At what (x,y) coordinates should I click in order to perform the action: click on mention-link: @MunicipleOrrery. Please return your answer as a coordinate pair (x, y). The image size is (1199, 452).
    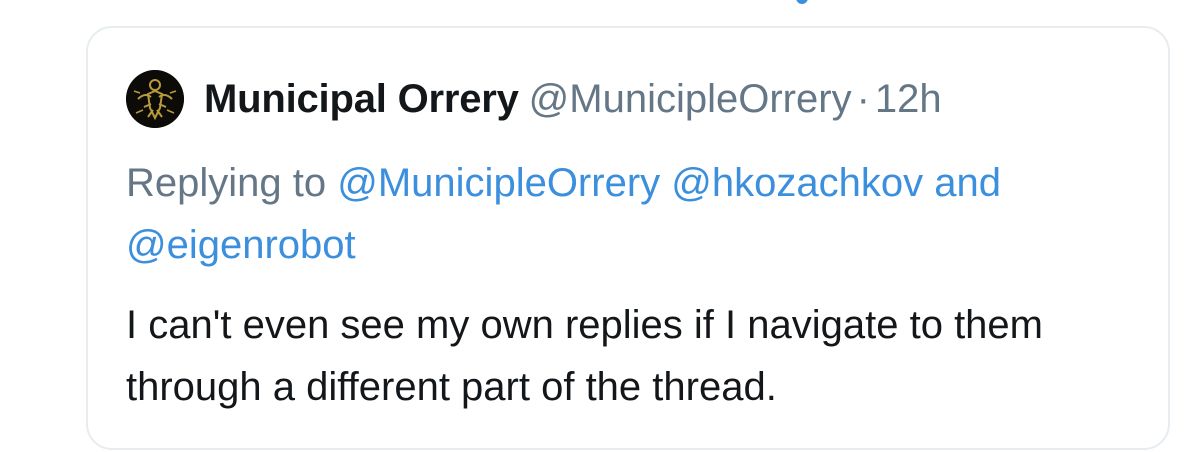
    Looking at the image, I should click on (498, 183).